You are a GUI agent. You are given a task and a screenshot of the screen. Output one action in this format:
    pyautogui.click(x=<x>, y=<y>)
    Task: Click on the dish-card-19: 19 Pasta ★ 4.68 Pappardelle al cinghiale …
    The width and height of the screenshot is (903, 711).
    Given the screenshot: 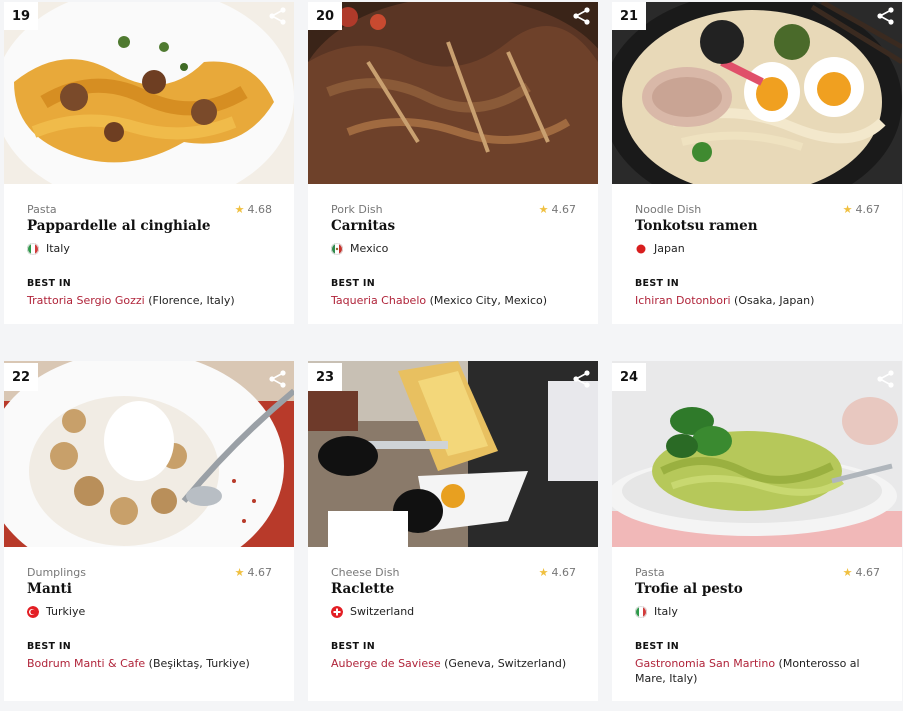 What is the action you would take?
    pyautogui.click(x=149, y=163)
    